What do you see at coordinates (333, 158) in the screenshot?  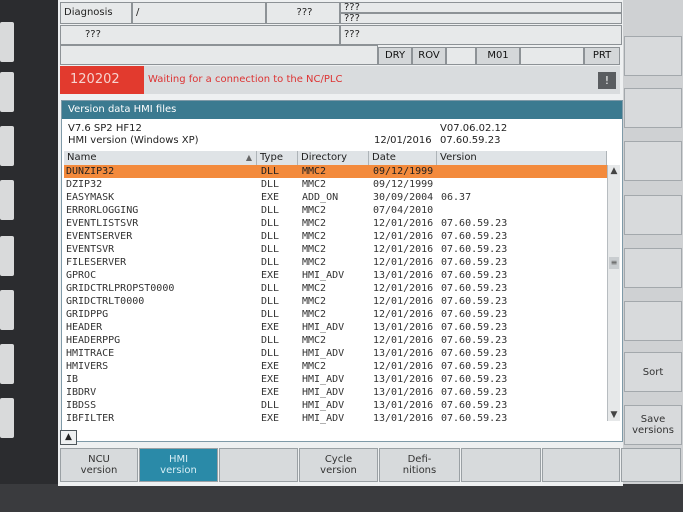 I see `column-header-directory: Directory` at bounding box center [333, 158].